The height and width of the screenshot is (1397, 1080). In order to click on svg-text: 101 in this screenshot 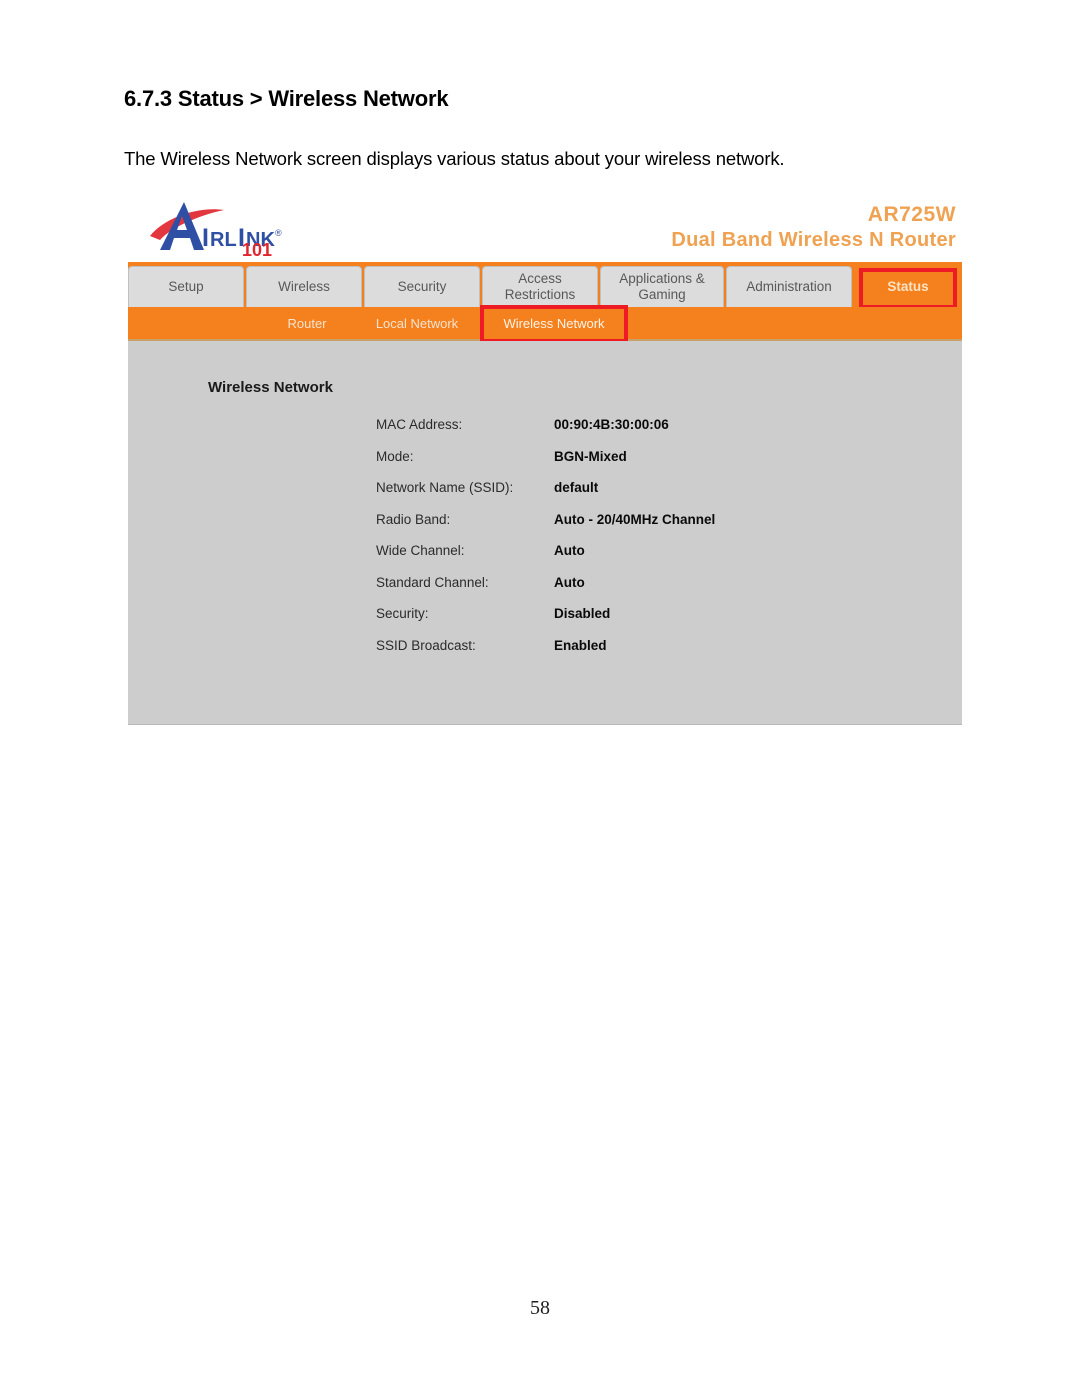, I will do `click(257, 248)`.